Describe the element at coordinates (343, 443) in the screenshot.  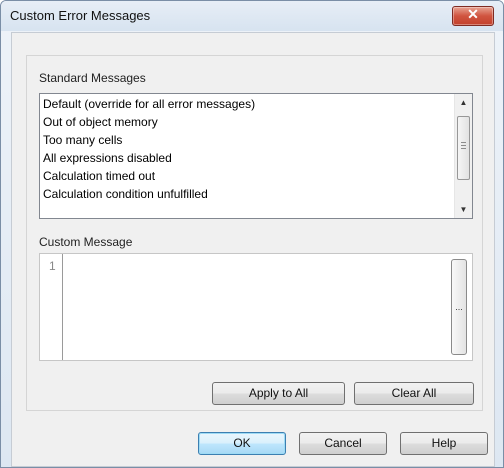
I see `cancel-button: Cancel` at that location.